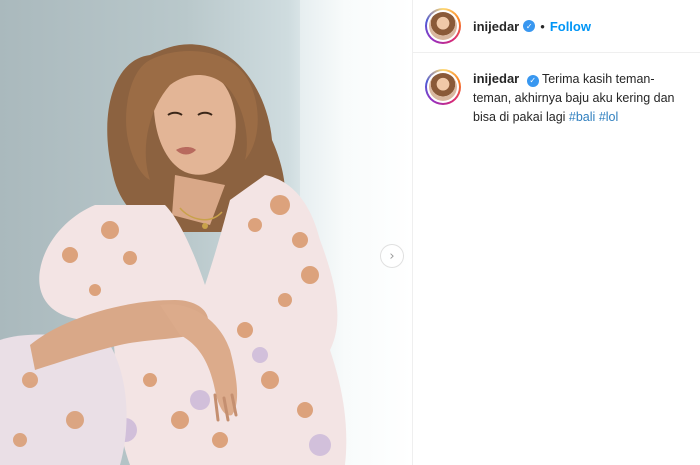 Image resolution: width=700 pixels, height=465 pixels. I want to click on post-header: inijedar ✓ • Follow, so click(556, 26).